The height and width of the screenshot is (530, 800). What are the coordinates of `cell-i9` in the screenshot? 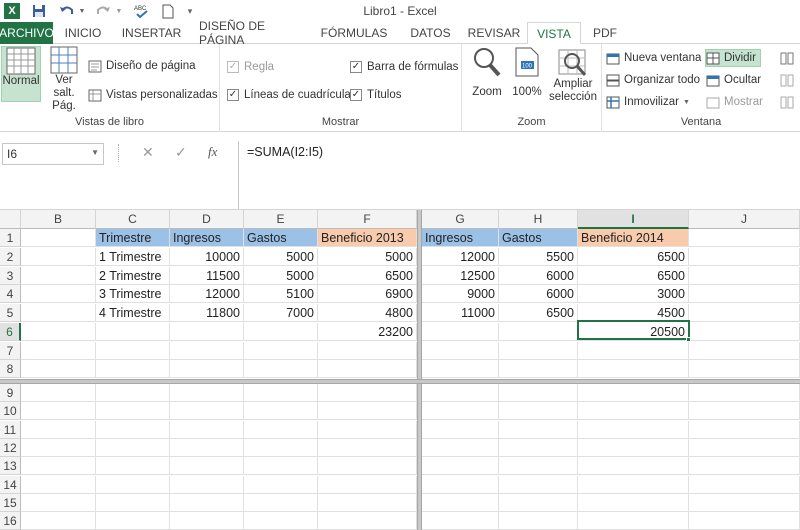 It's located at (633, 393).